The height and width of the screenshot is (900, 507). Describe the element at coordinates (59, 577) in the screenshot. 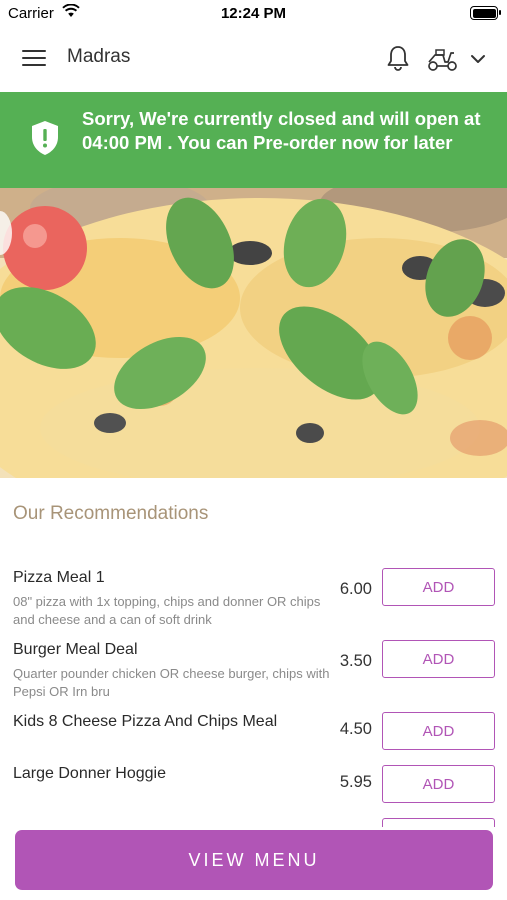

I see `item-name: Pizza Meal 1` at that location.